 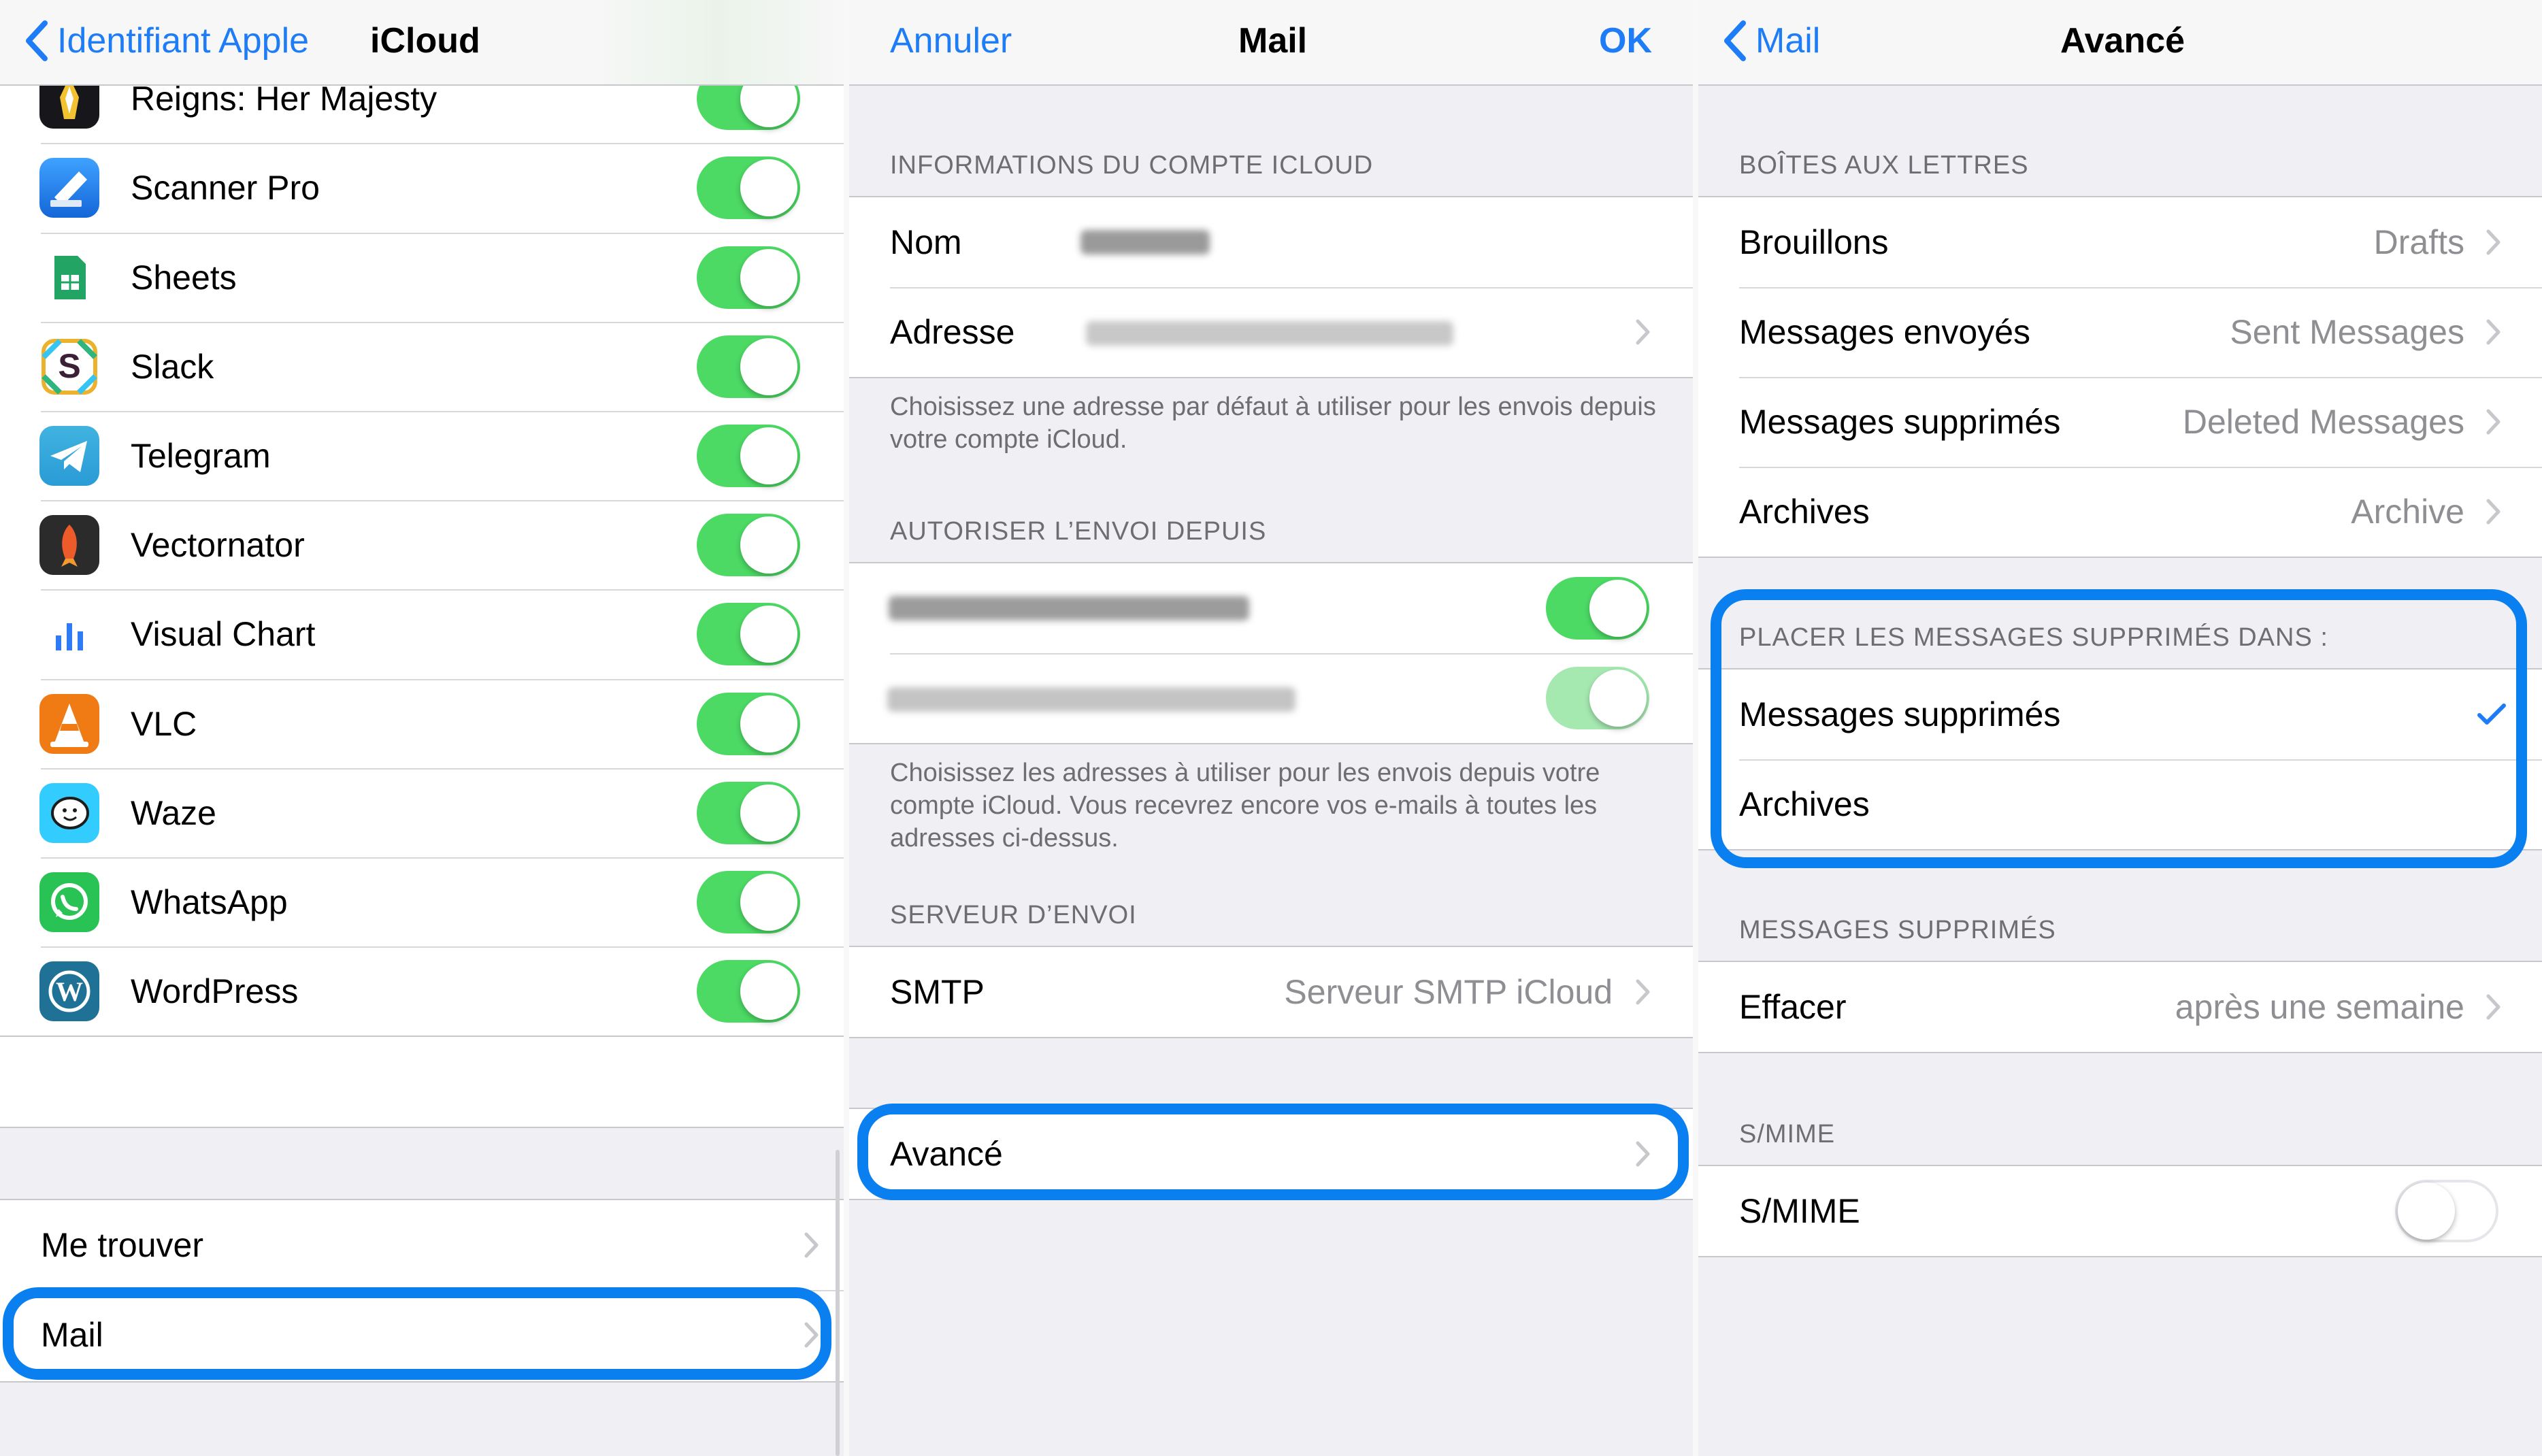 What do you see at coordinates (1271, 332) in the screenshot?
I see `address-row: Adresse` at bounding box center [1271, 332].